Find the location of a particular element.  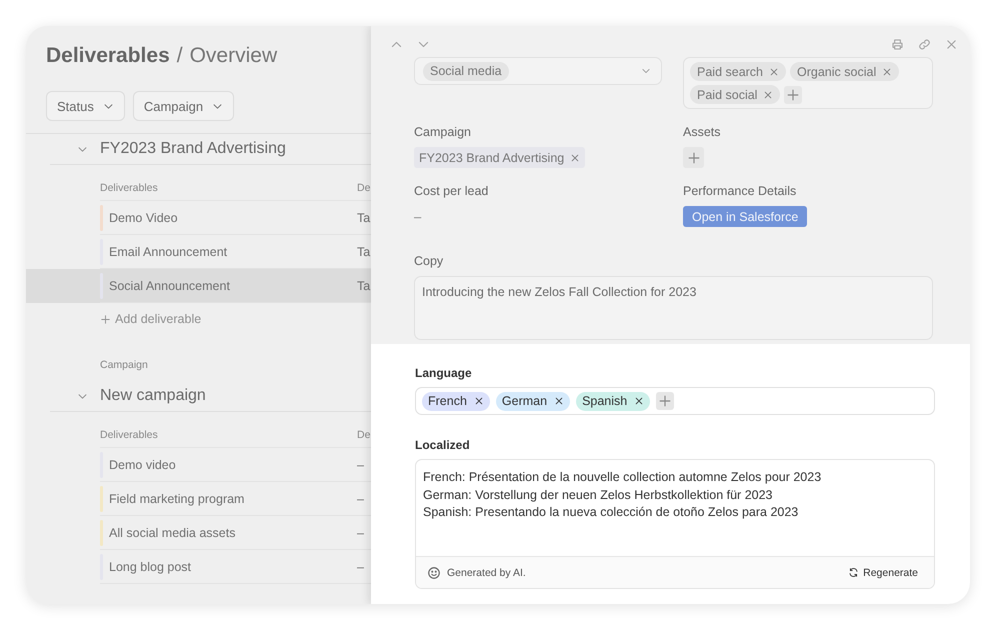

add-deliverable-button: Add deliverable is located at coordinates (151, 319).